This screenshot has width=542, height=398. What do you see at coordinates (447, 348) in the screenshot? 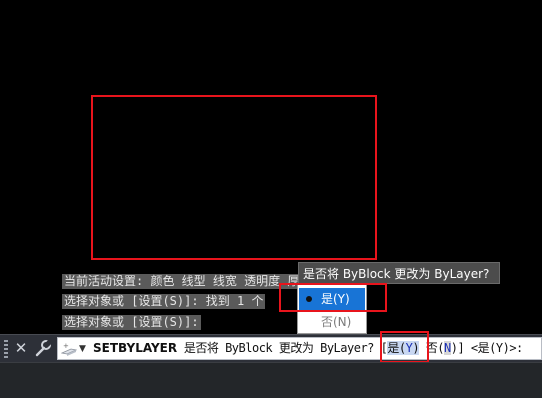
I see `option-no: N` at bounding box center [447, 348].